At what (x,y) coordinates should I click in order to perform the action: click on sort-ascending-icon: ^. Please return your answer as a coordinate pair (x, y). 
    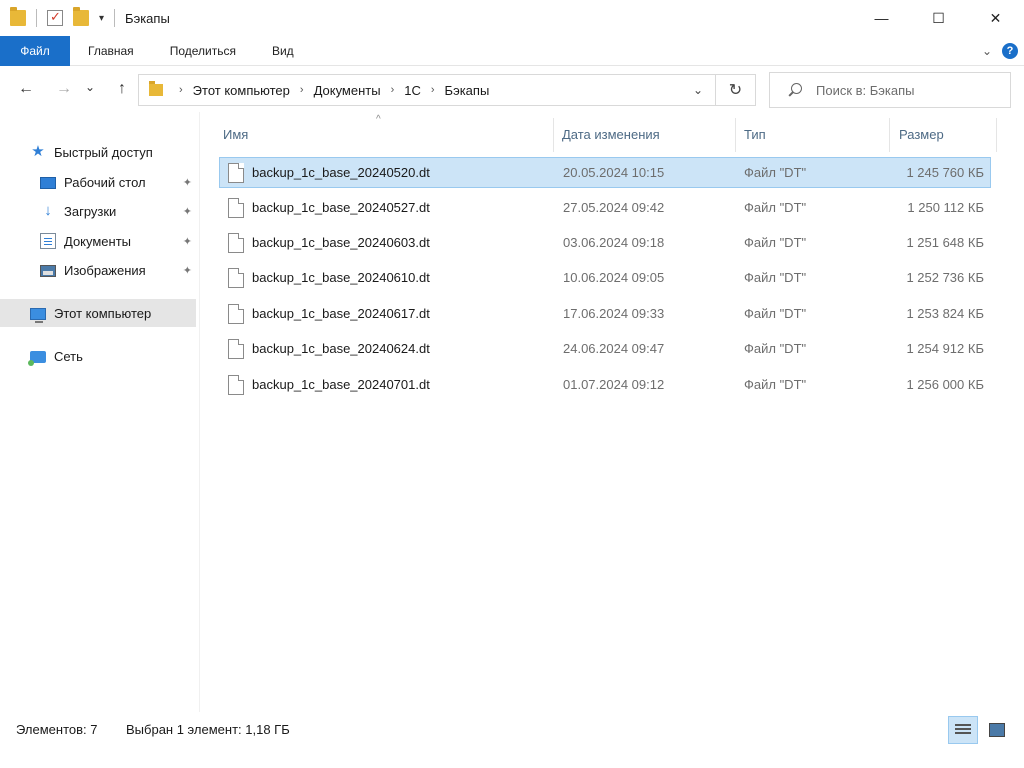
    Looking at the image, I should click on (378, 119).